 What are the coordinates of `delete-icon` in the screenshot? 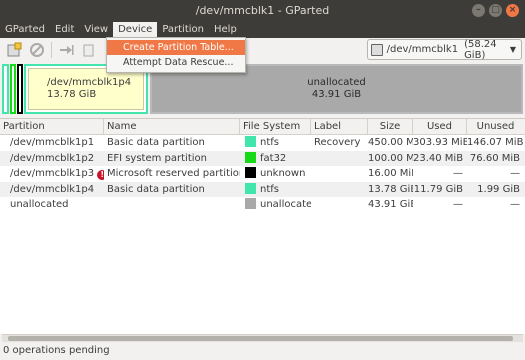 It's located at (37, 50).